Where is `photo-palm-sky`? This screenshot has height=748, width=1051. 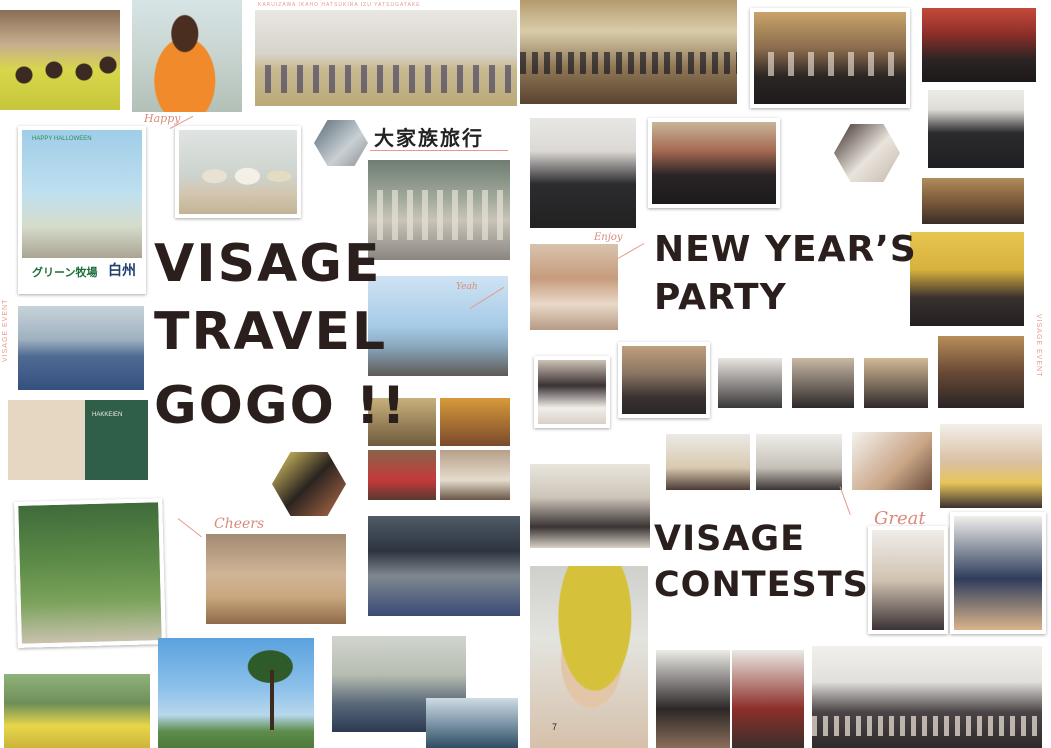 photo-palm-sky is located at coordinates (236, 693).